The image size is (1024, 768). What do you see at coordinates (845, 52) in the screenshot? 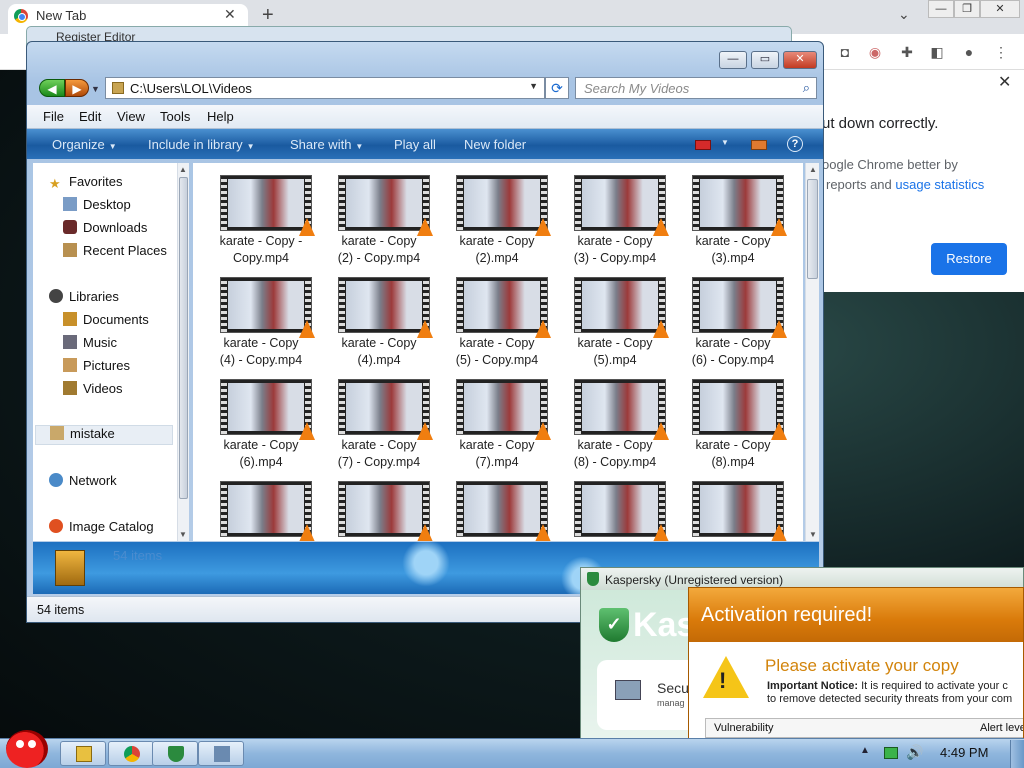
I see `ublock-icon: ◘` at bounding box center [845, 52].